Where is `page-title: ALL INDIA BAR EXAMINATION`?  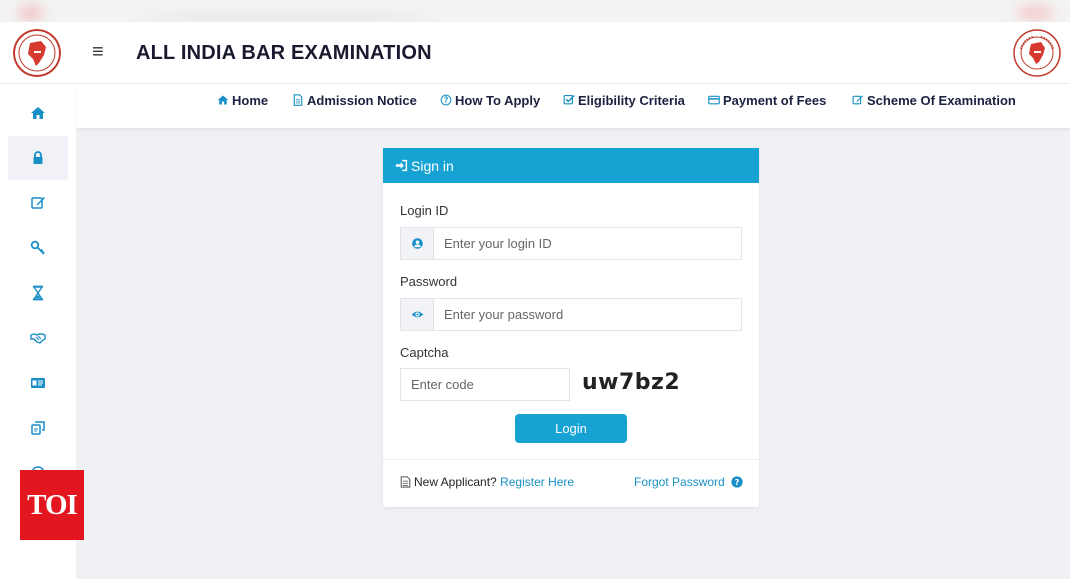 page-title: ALL INDIA BAR EXAMINATION is located at coordinates (284, 53).